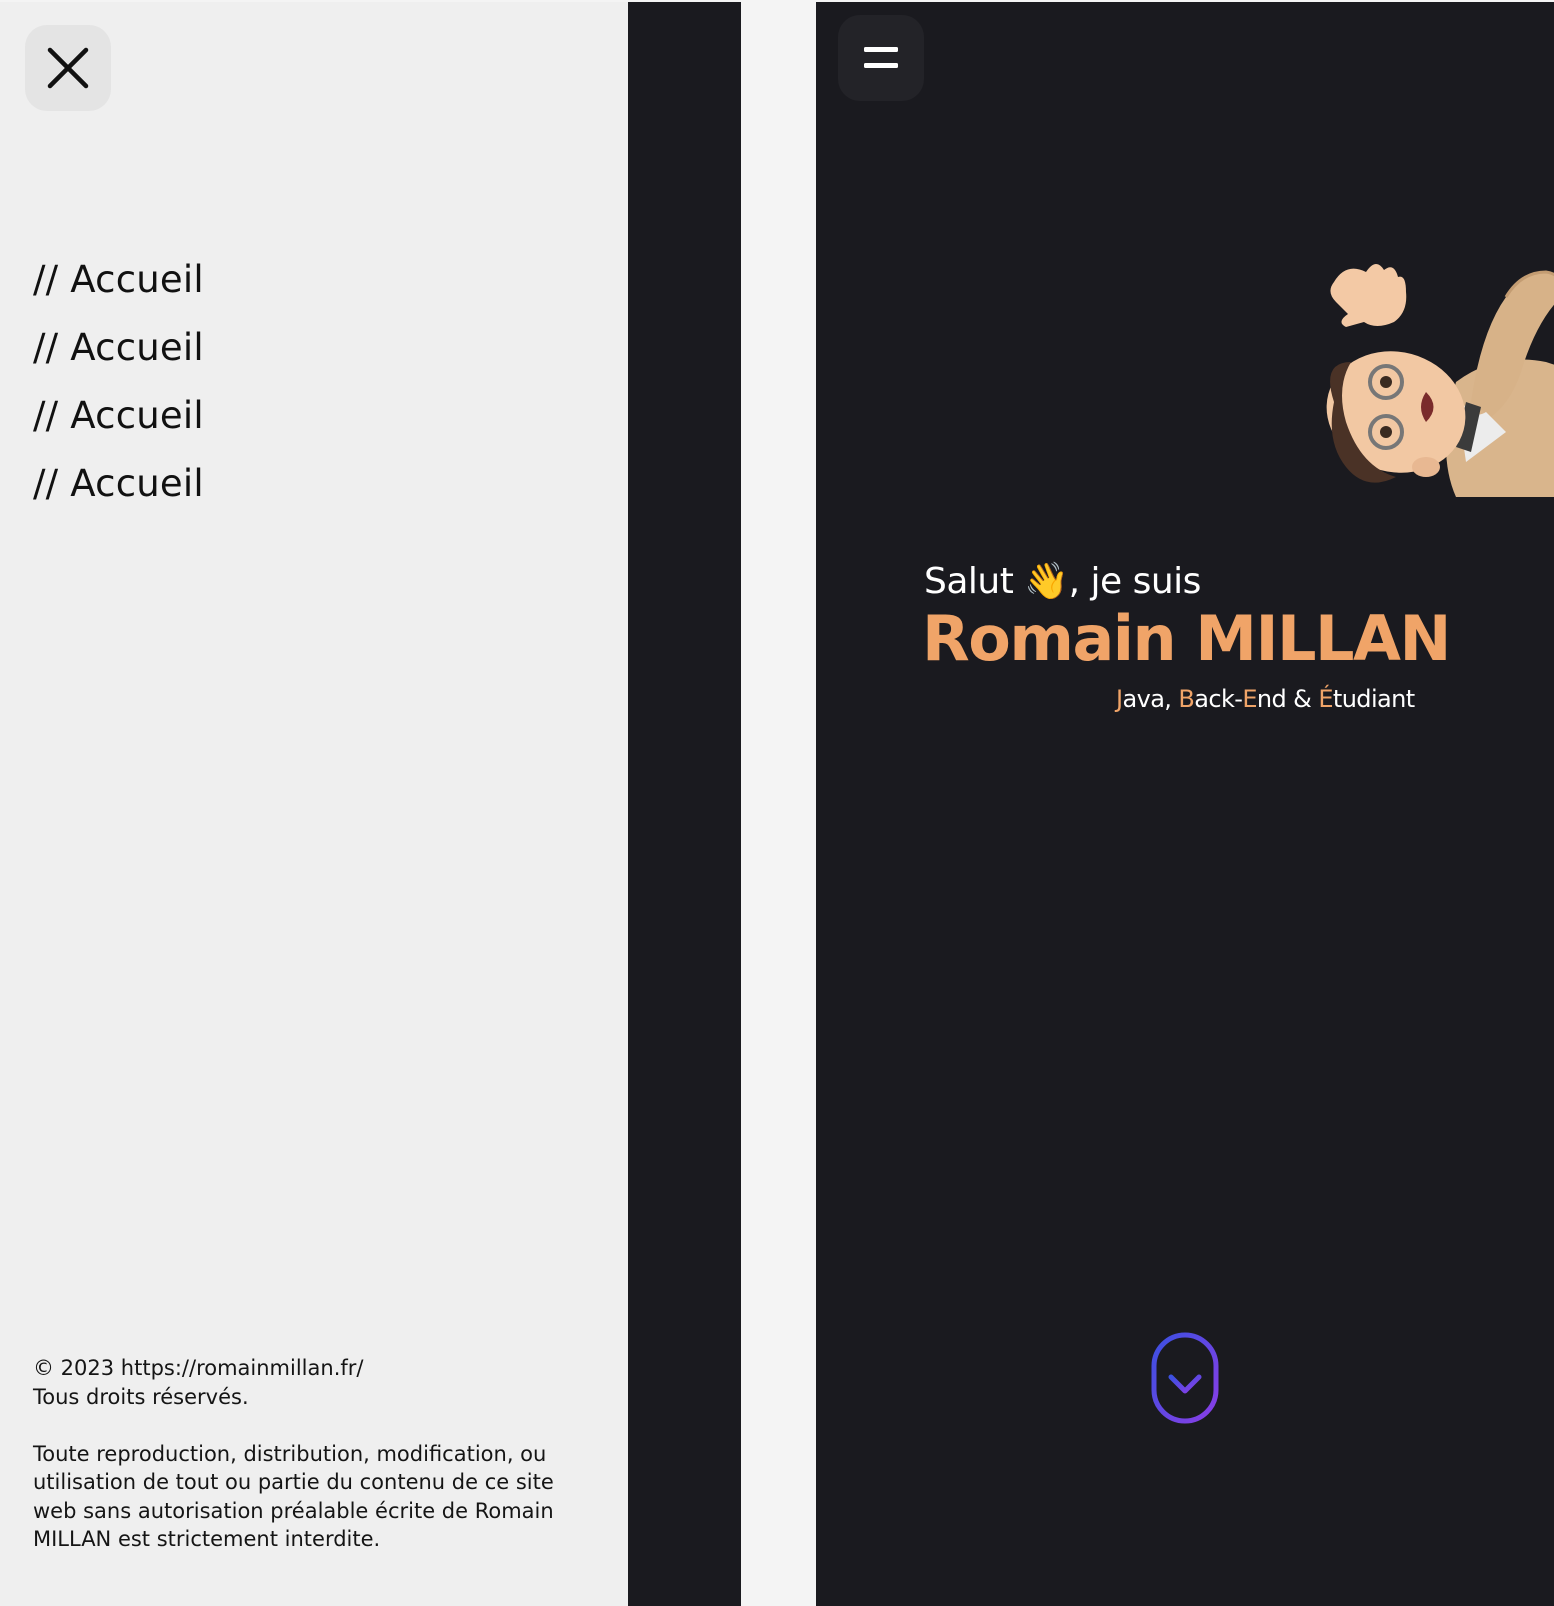 The height and width of the screenshot is (1606, 1554). I want to click on hero-tagline: Java, Back-End & Étudiant, so click(1265, 699).